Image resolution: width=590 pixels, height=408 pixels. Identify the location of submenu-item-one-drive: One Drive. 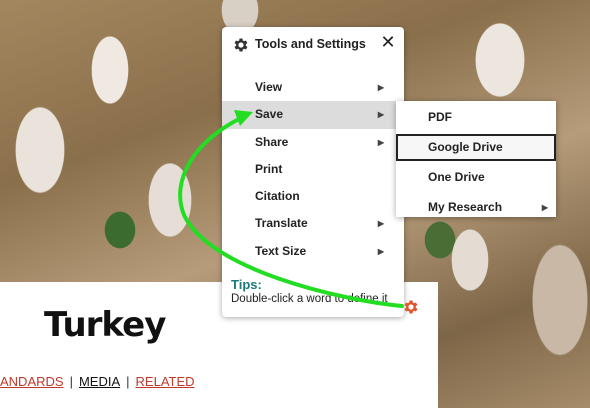
(476, 177).